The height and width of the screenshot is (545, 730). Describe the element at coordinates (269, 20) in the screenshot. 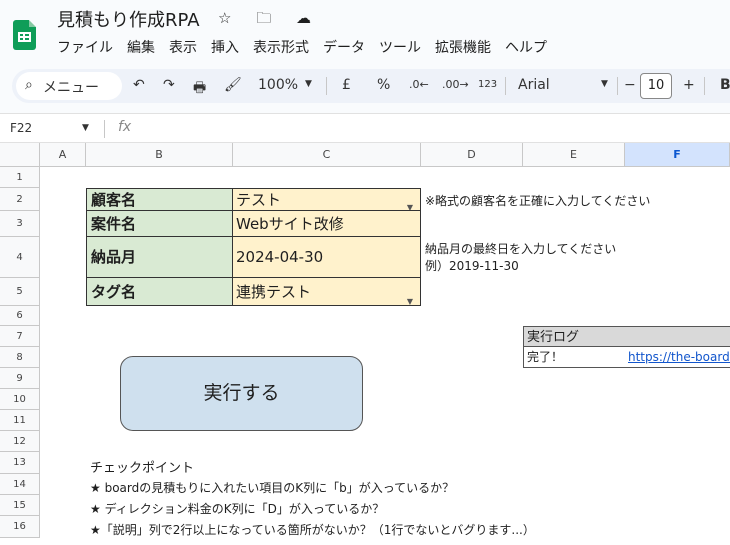

I see `title-icons: ☆ 🗀 ☁` at that location.